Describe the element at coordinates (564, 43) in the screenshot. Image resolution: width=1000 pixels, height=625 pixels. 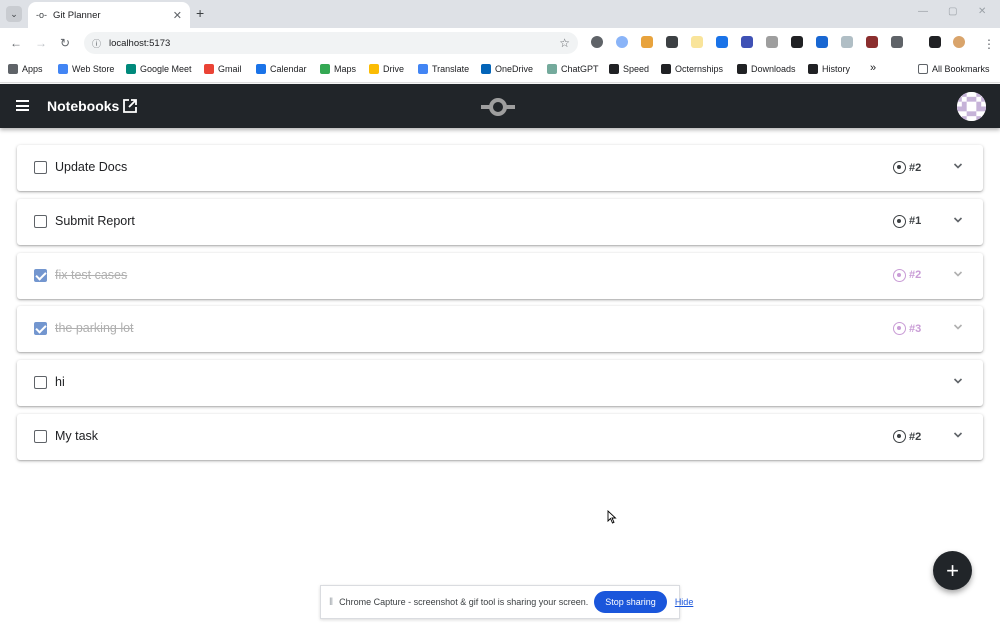
I see `bookmark-star-icon: ☆` at that location.